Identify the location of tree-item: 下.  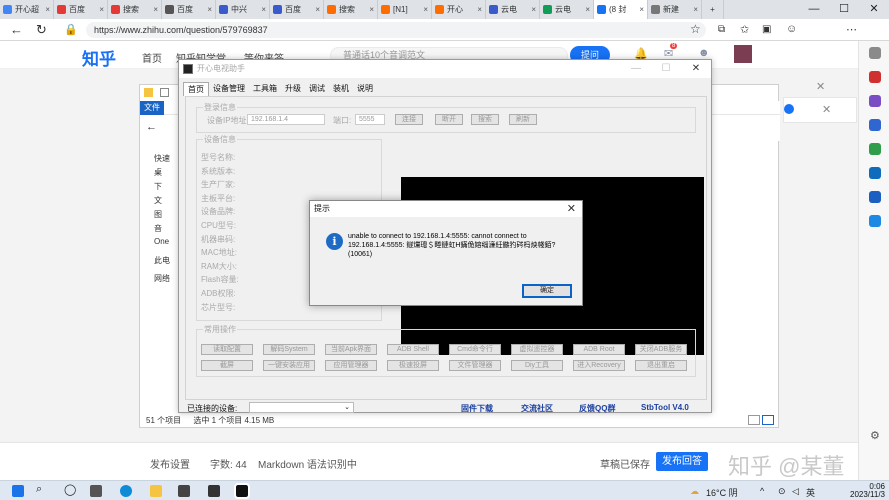
(158, 186).